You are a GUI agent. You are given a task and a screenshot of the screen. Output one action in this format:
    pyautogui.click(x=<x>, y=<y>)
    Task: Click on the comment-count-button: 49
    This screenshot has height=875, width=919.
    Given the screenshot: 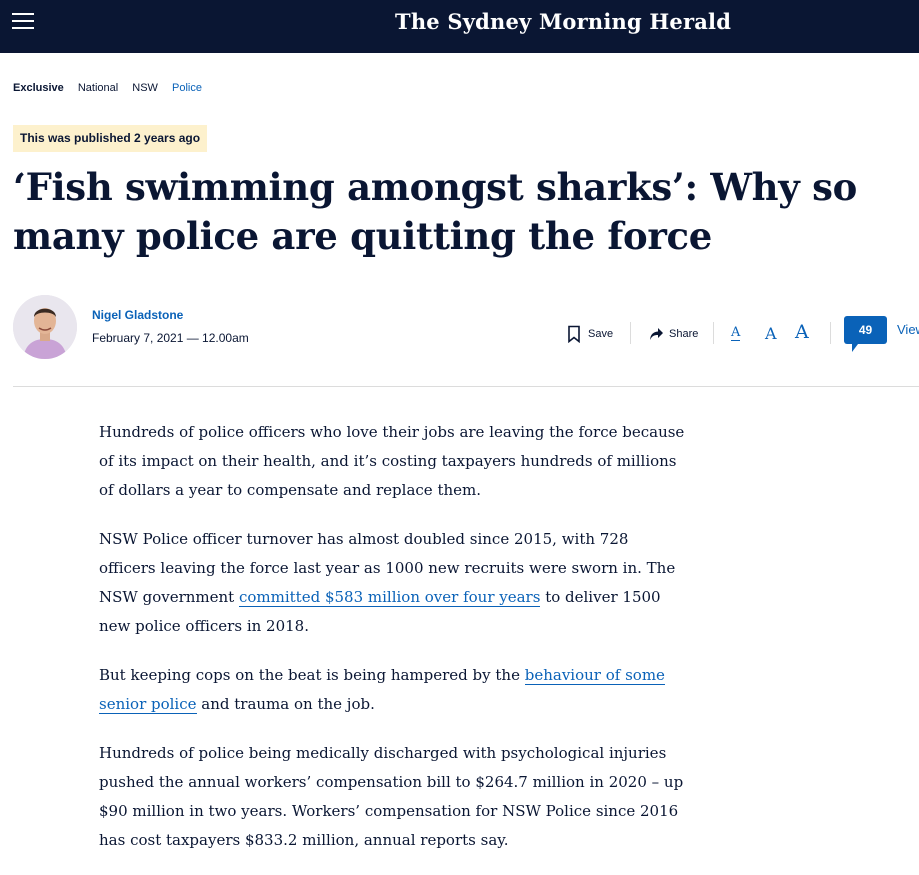 What is the action you would take?
    pyautogui.click(x=865, y=330)
    